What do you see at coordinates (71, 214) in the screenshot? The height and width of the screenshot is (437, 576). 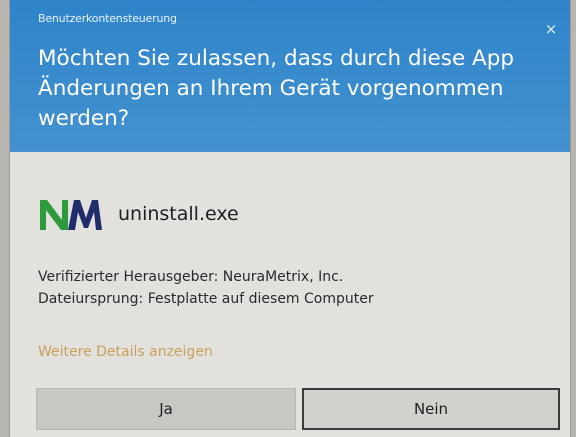 I see `neurametrix-logo-icon` at bounding box center [71, 214].